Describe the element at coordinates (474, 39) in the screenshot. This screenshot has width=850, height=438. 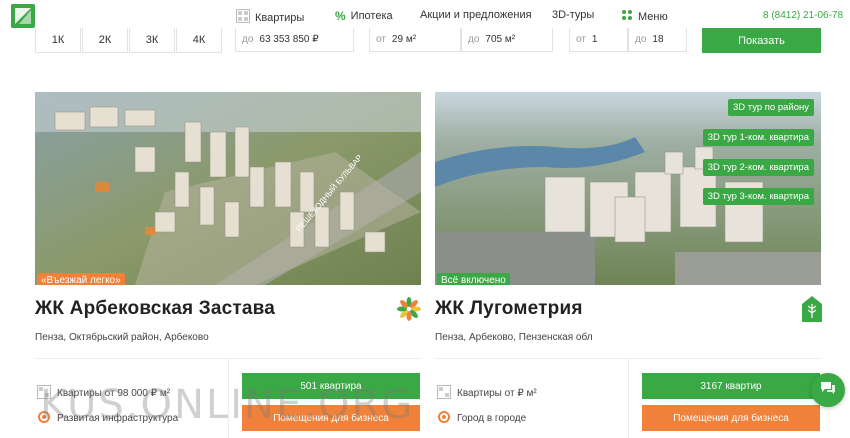
I see `area-to-prefix: до` at that location.